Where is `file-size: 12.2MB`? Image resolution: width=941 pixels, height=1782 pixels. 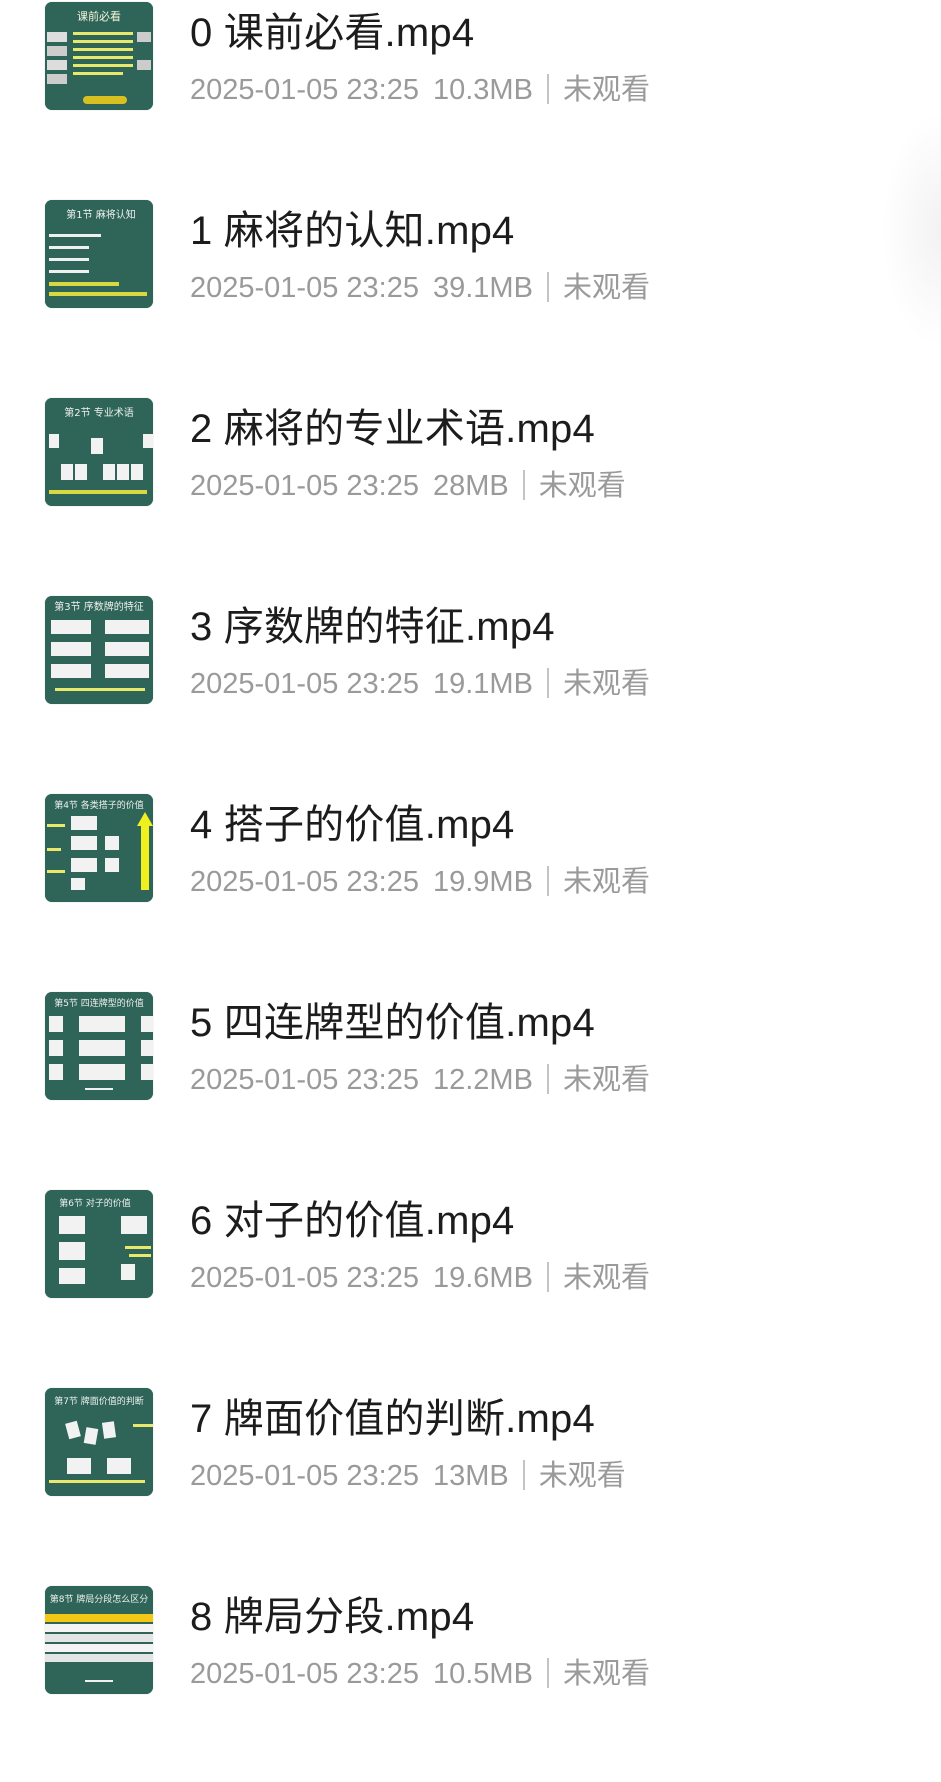
file-size: 12.2MB is located at coordinates (482, 1080).